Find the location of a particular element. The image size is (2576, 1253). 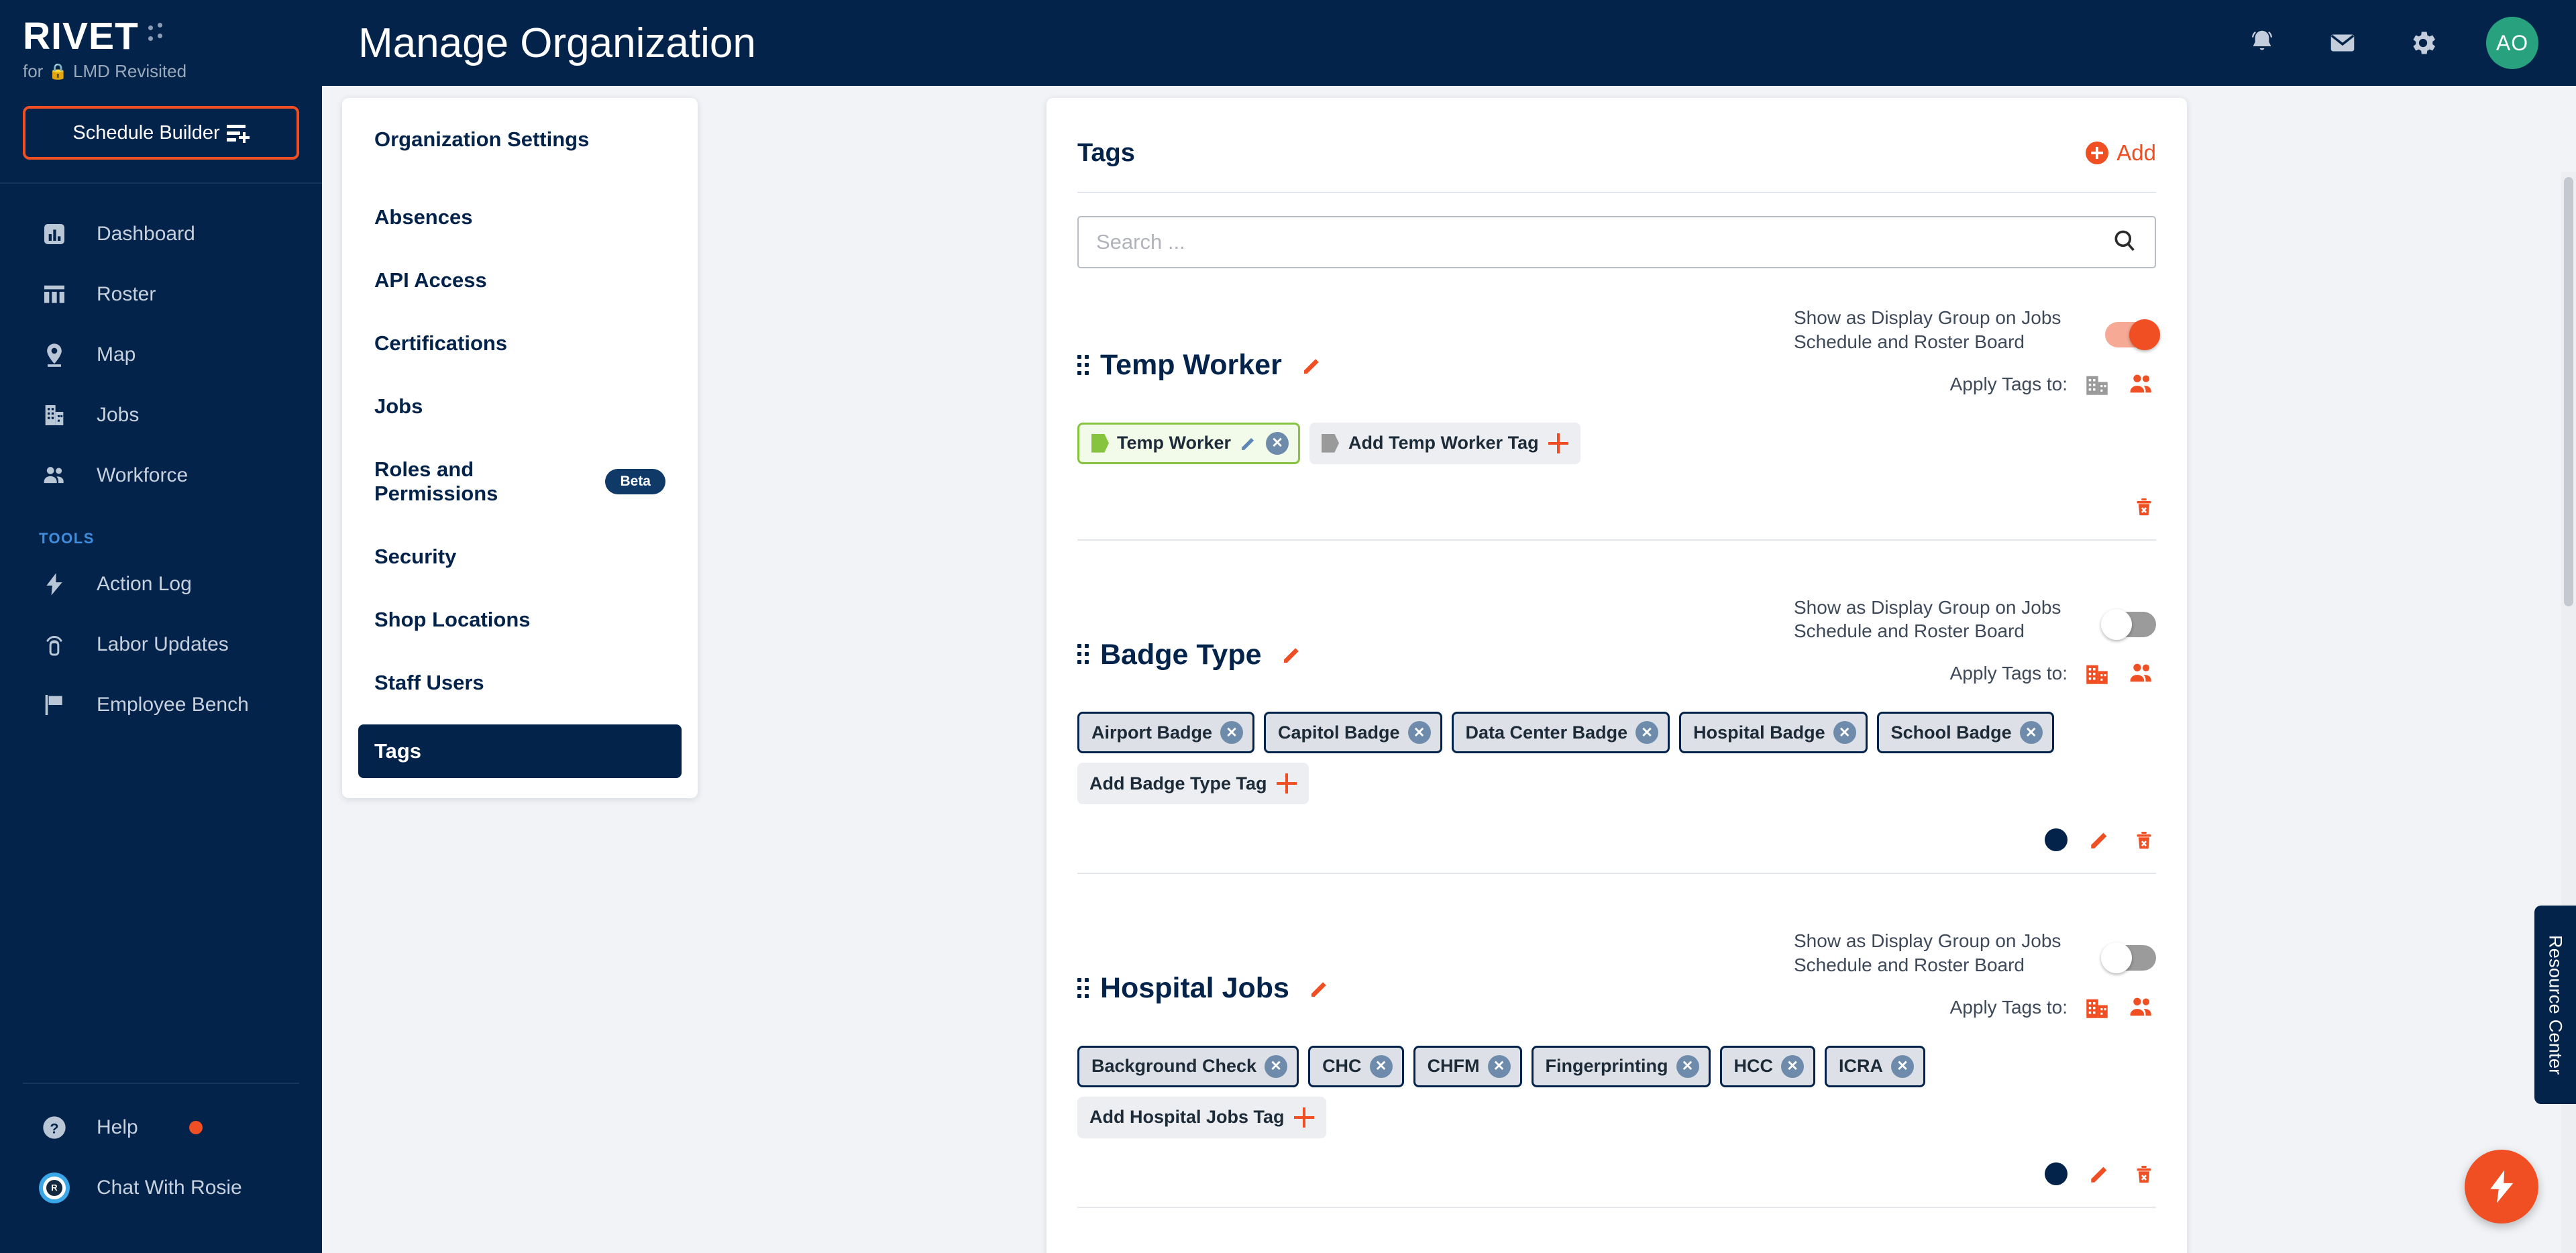

apply-tags-label: Apply Tags to: is located at coordinates (2008, 1007).